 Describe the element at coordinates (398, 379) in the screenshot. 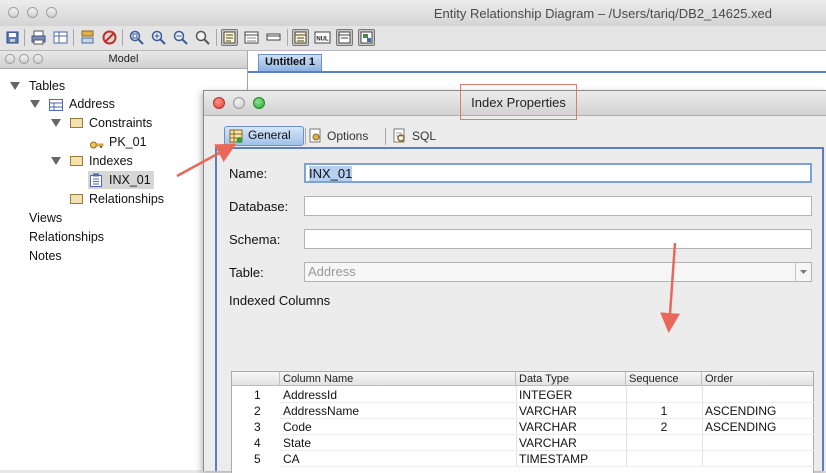

I see `column-header-column-name: Column Name` at that location.